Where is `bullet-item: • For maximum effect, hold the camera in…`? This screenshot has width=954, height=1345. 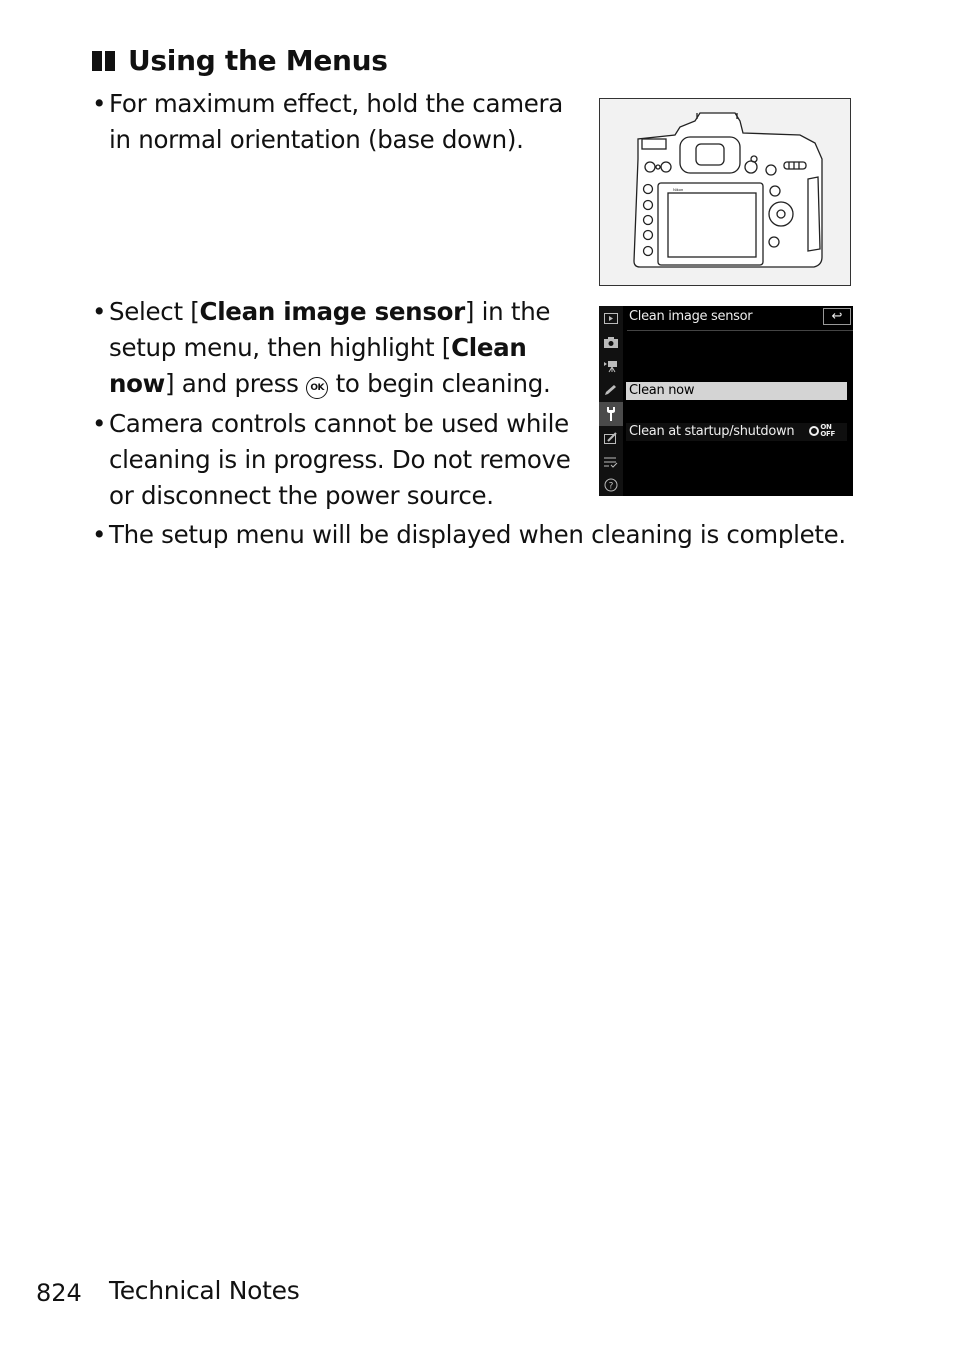 bullet-item: • For maximum effect, hold the camera in… is located at coordinates (332, 122).